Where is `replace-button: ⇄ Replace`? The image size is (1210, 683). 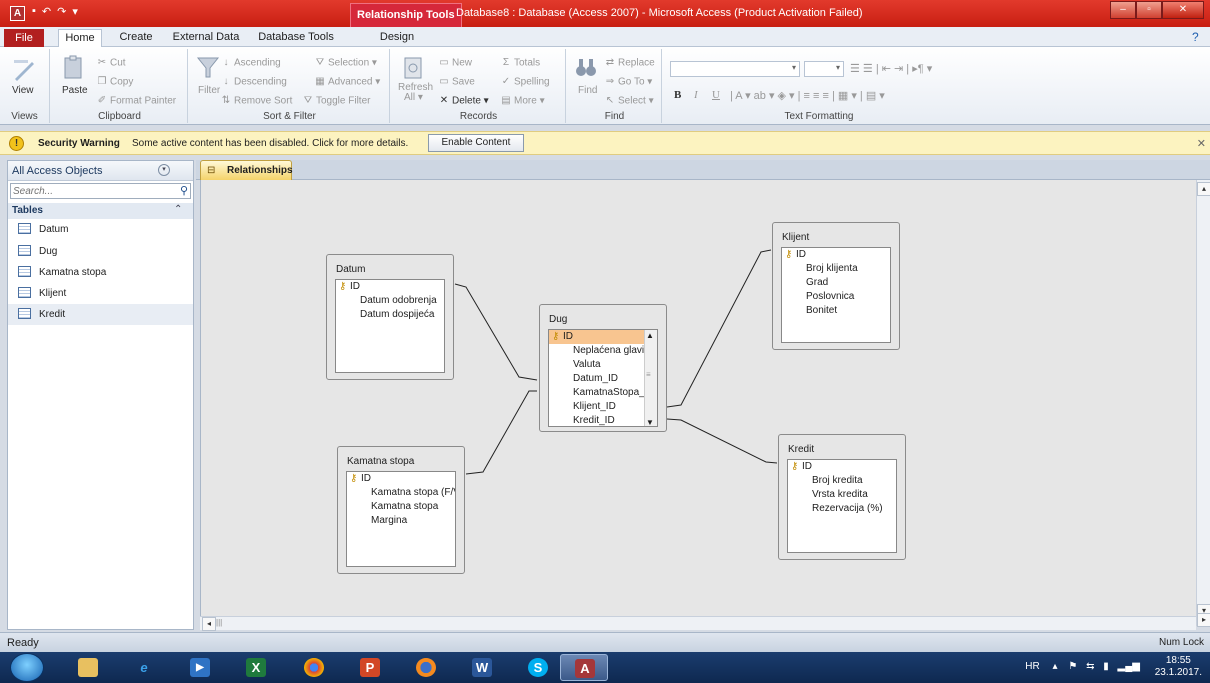
replace-button: ⇄ Replace is located at coordinates (629, 63).